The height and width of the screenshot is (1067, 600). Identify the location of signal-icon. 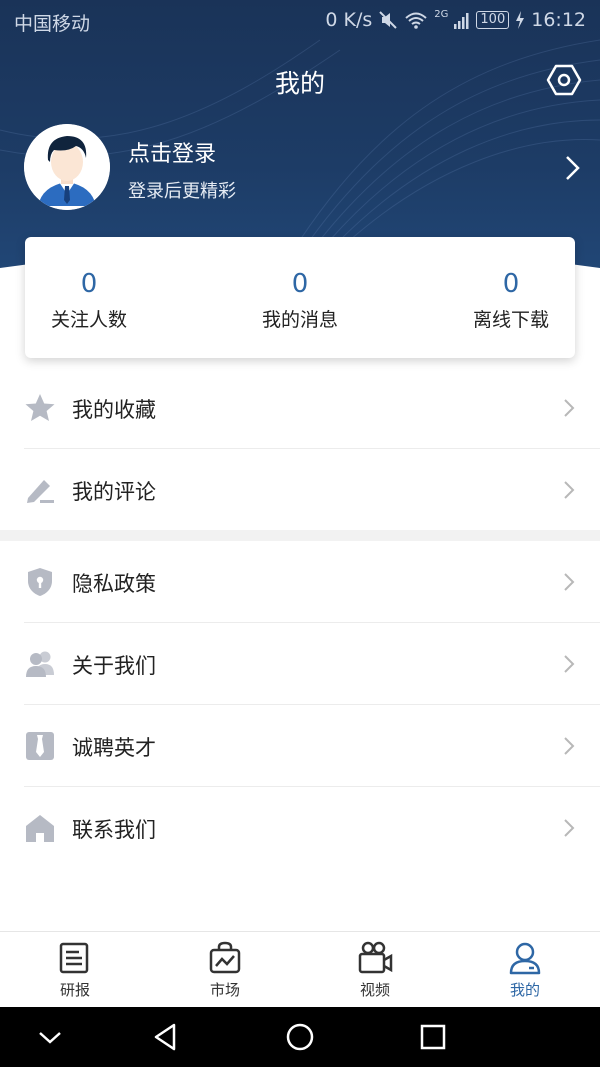
(461, 21).